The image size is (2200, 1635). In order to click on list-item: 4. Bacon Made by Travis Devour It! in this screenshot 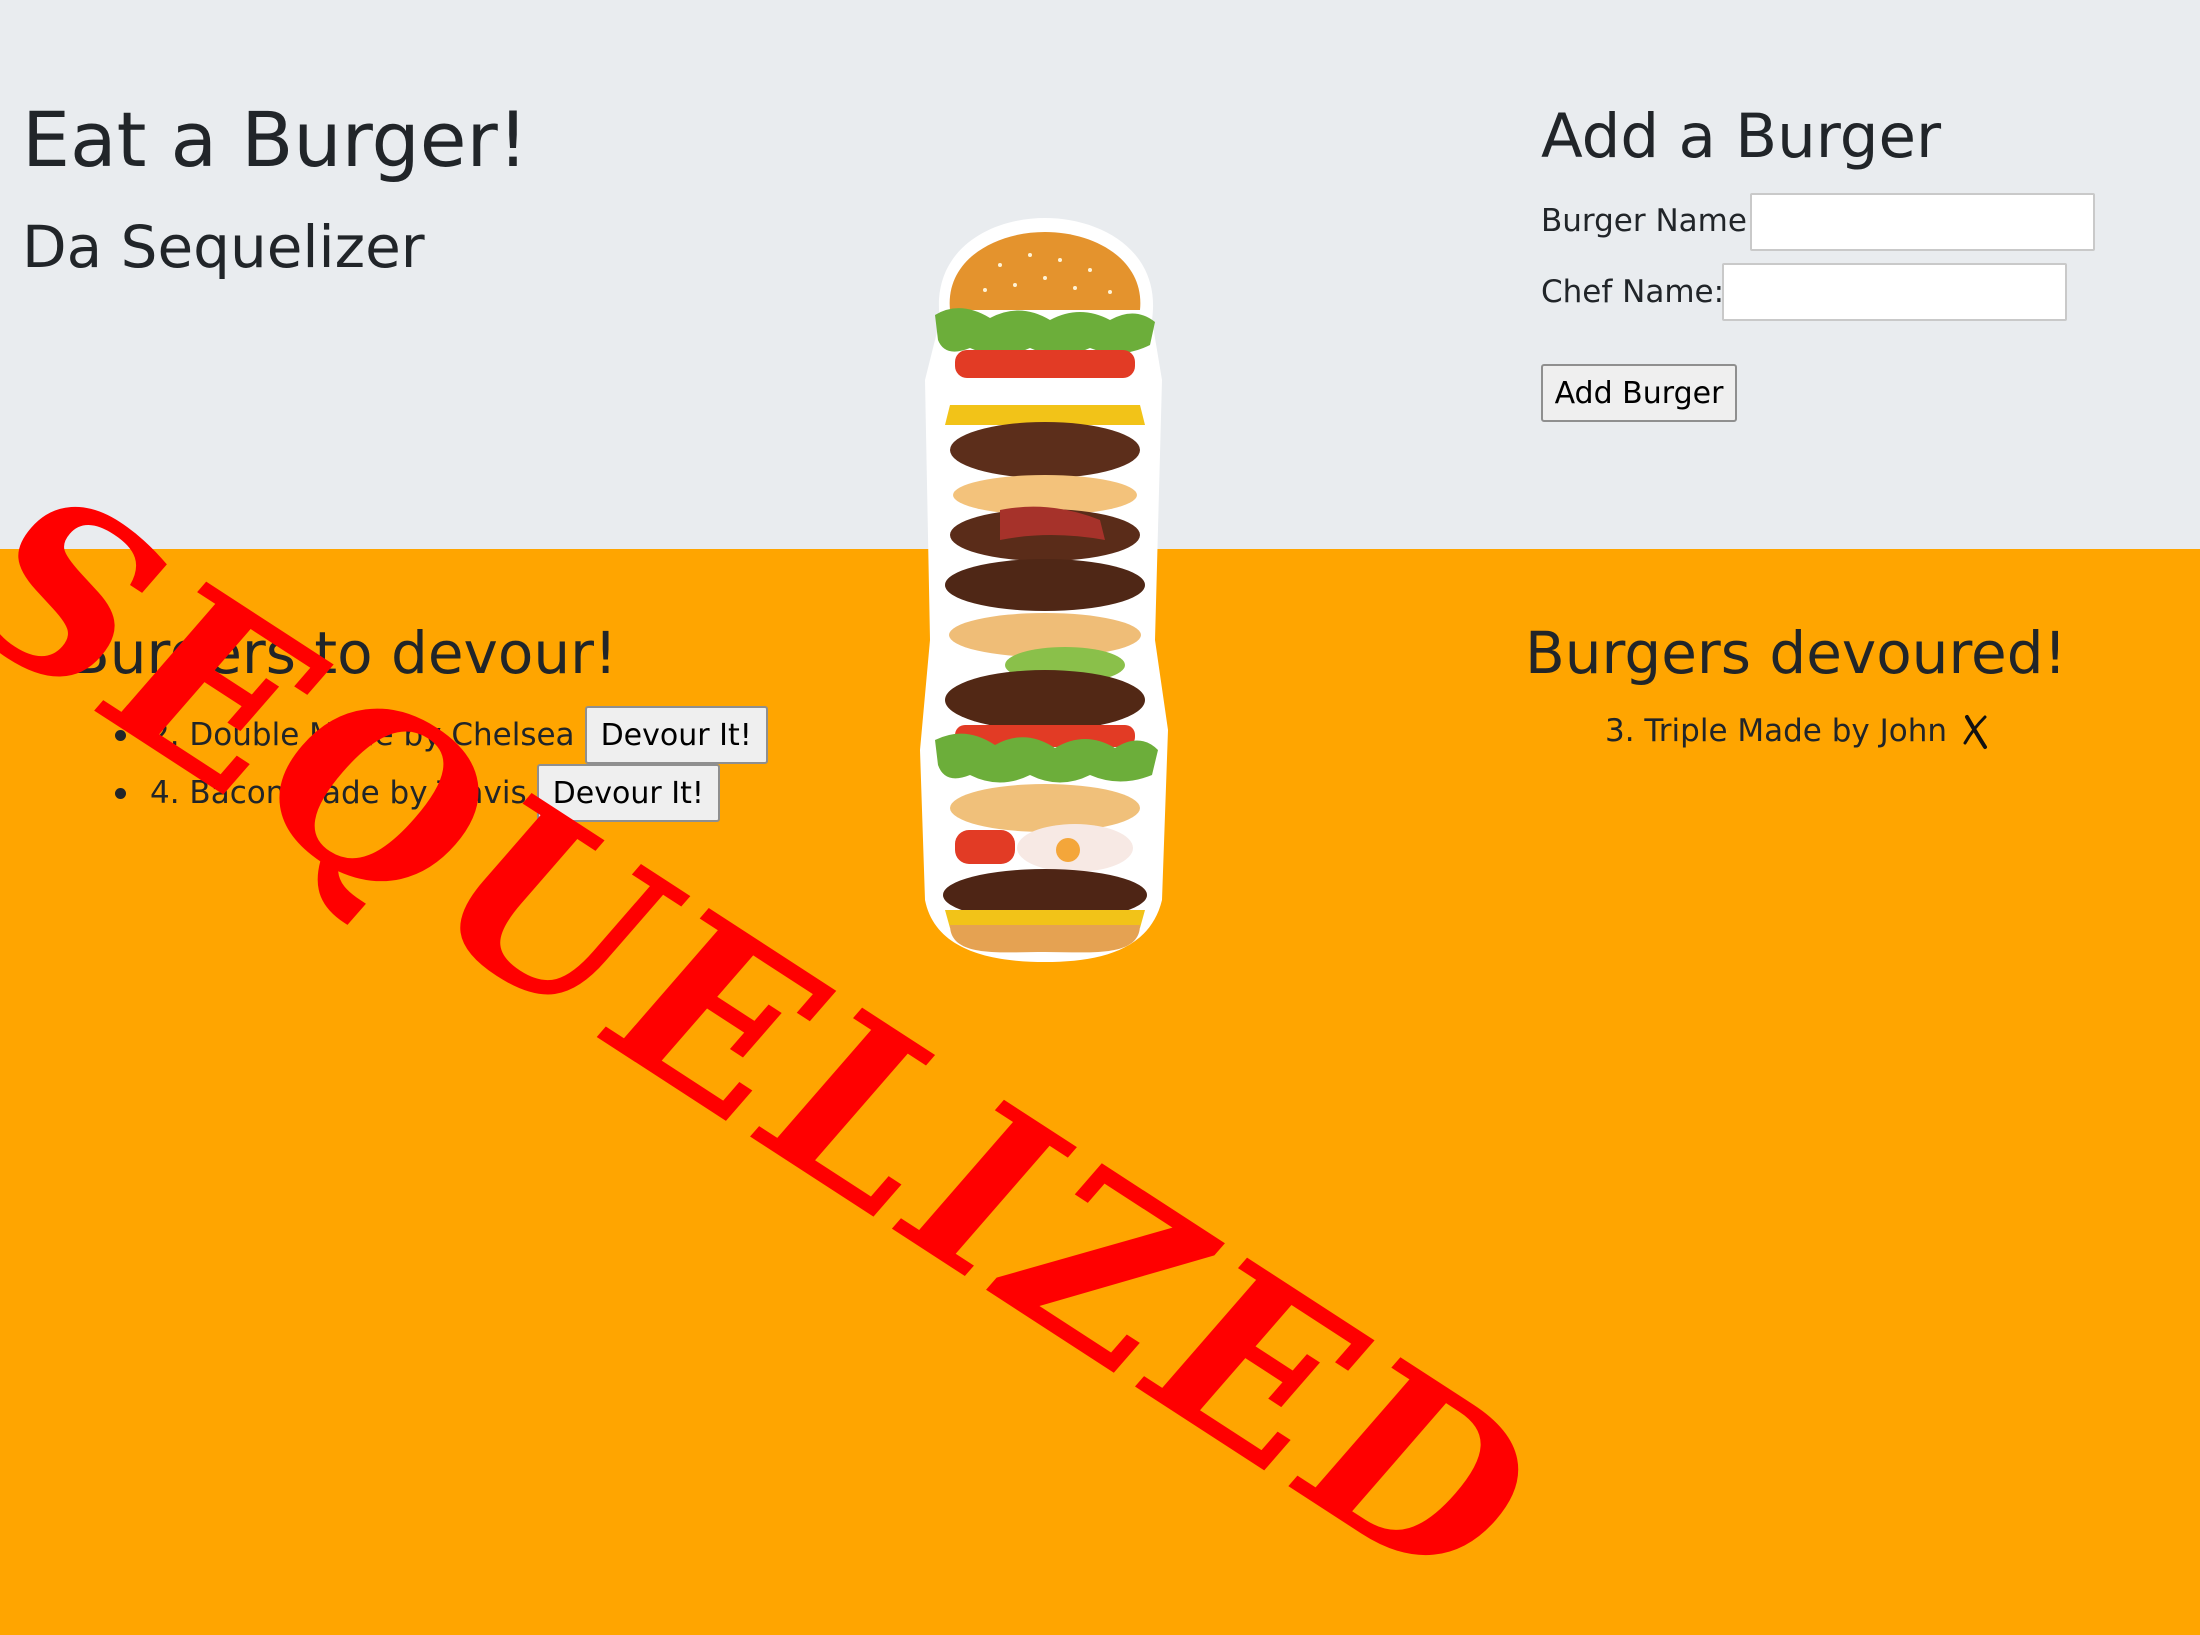, I will do `click(417, 793)`.